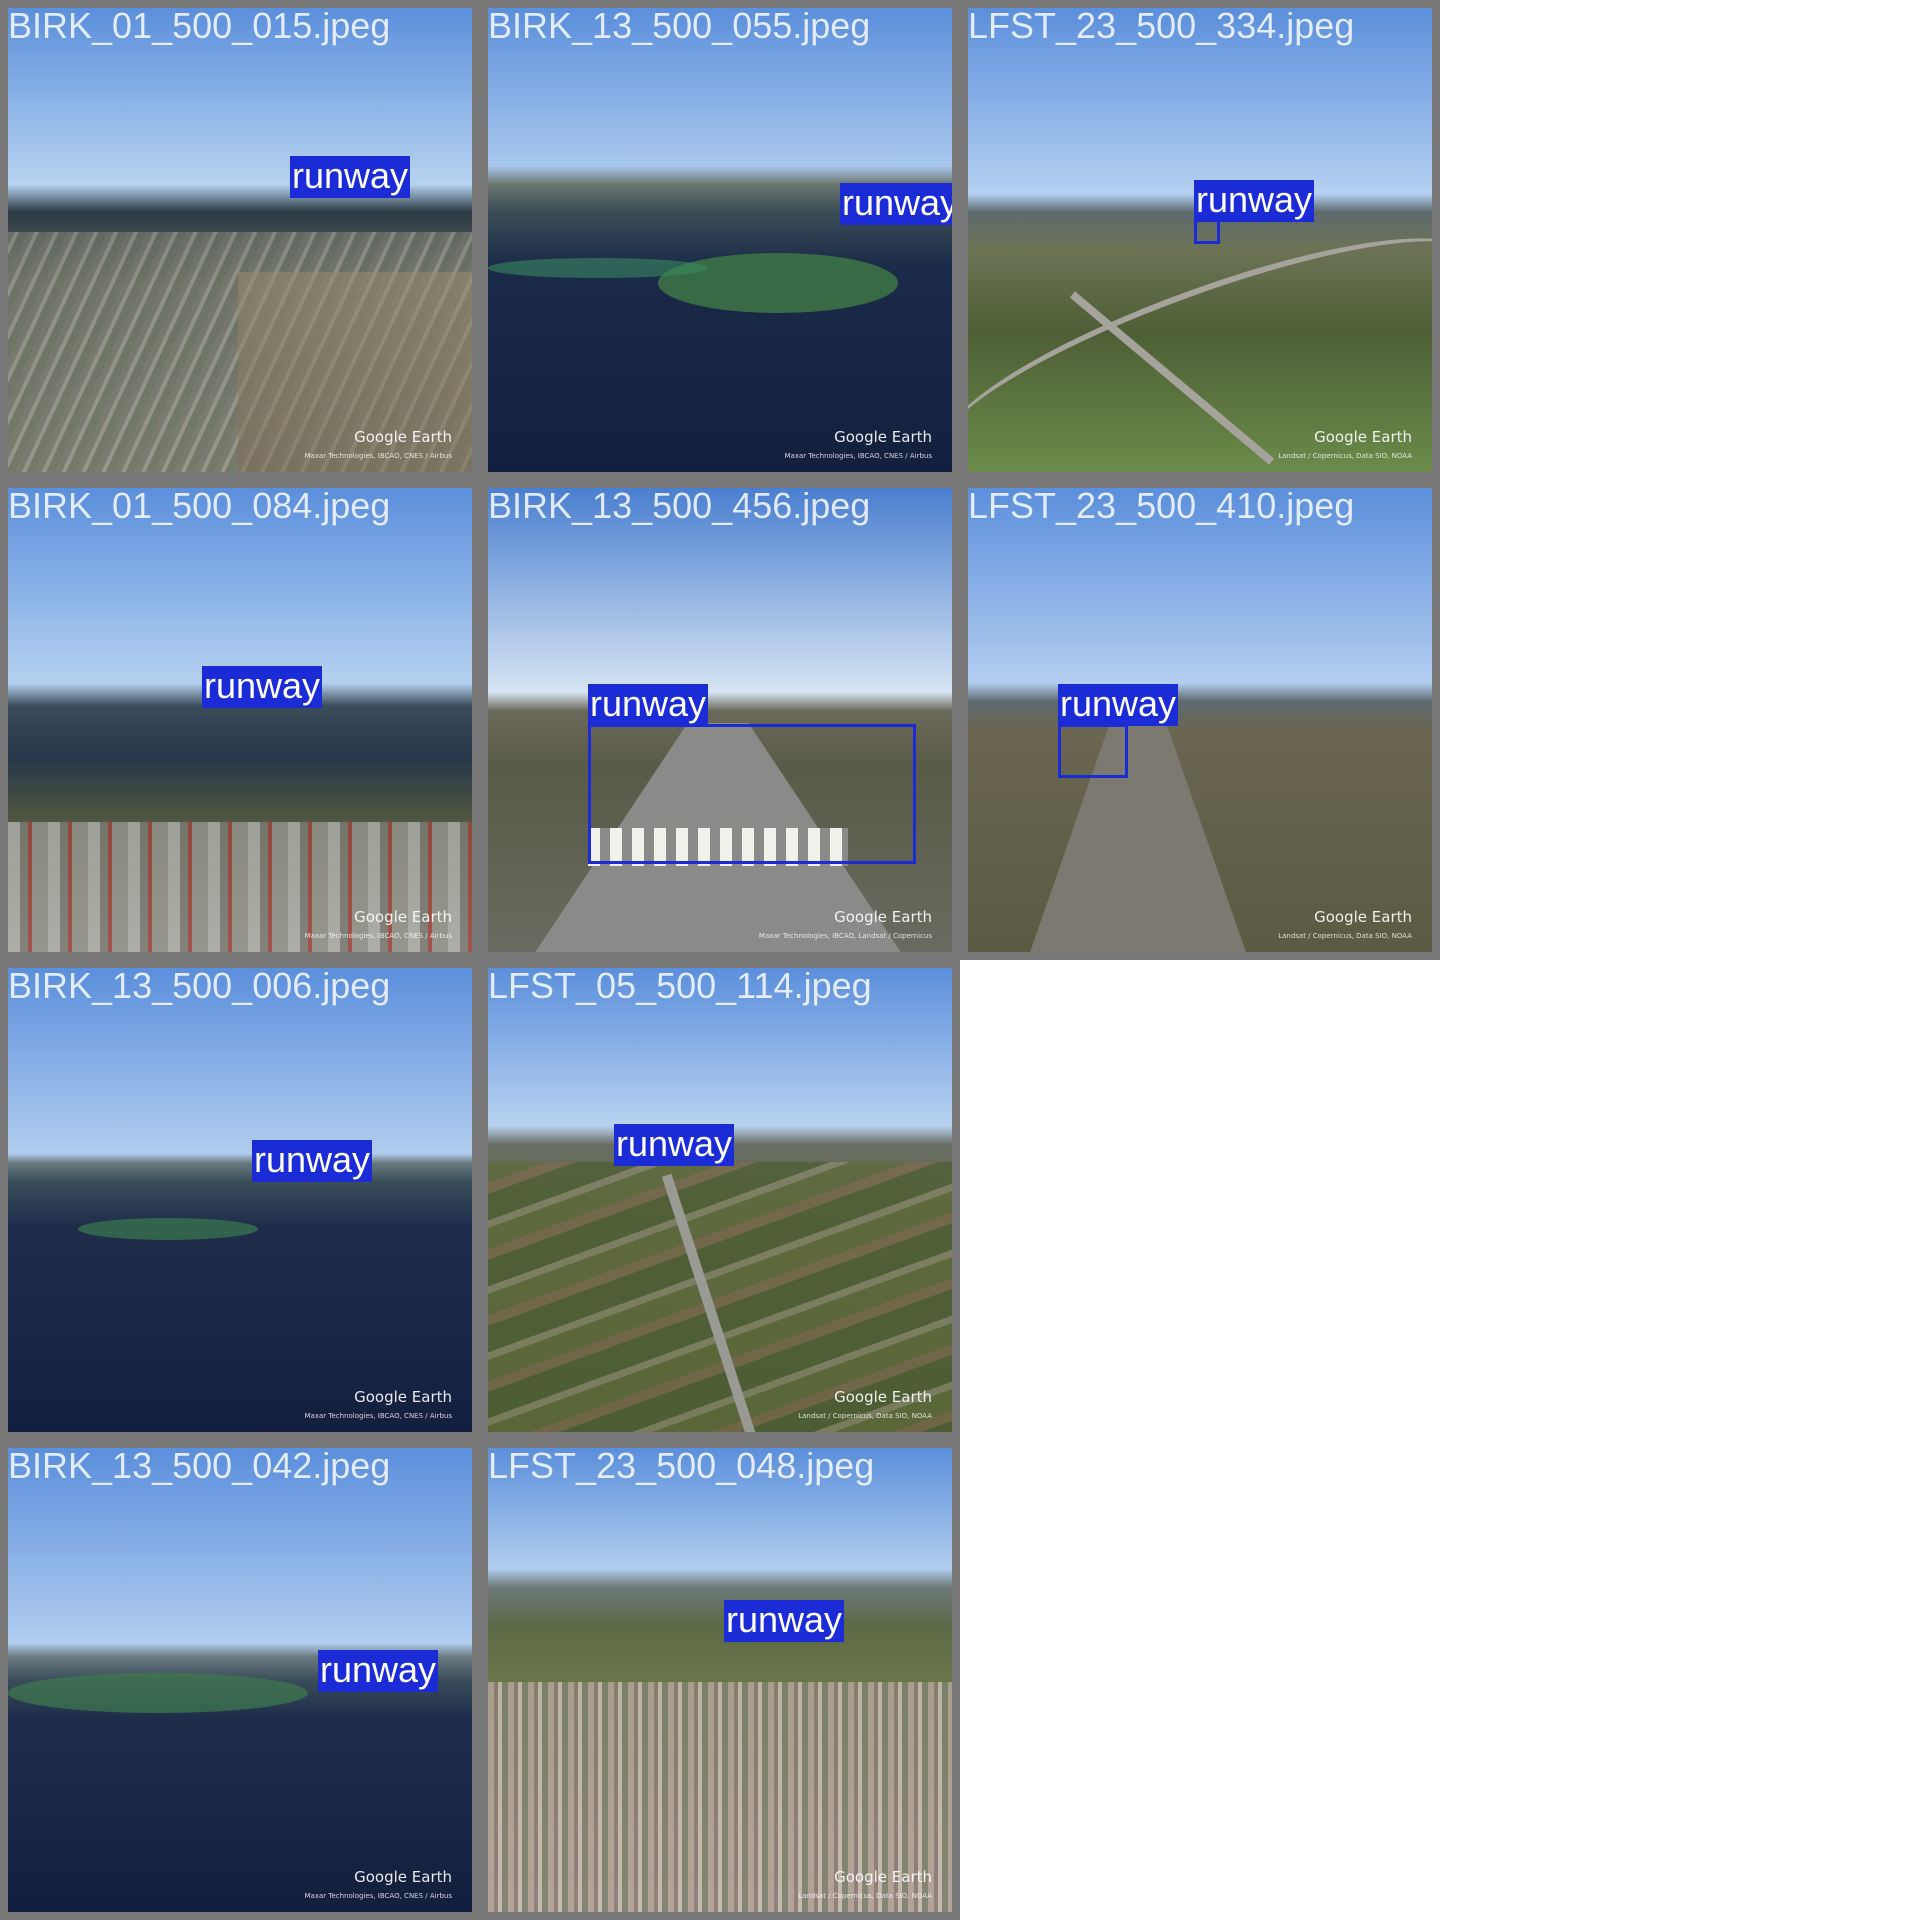 The width and height of the screenshot is (1920, 1920). Describe the element at coordinates (681, 1465) in the screenshot. I see `image-filename: LFST_23_500_048.jpeg` at that location.